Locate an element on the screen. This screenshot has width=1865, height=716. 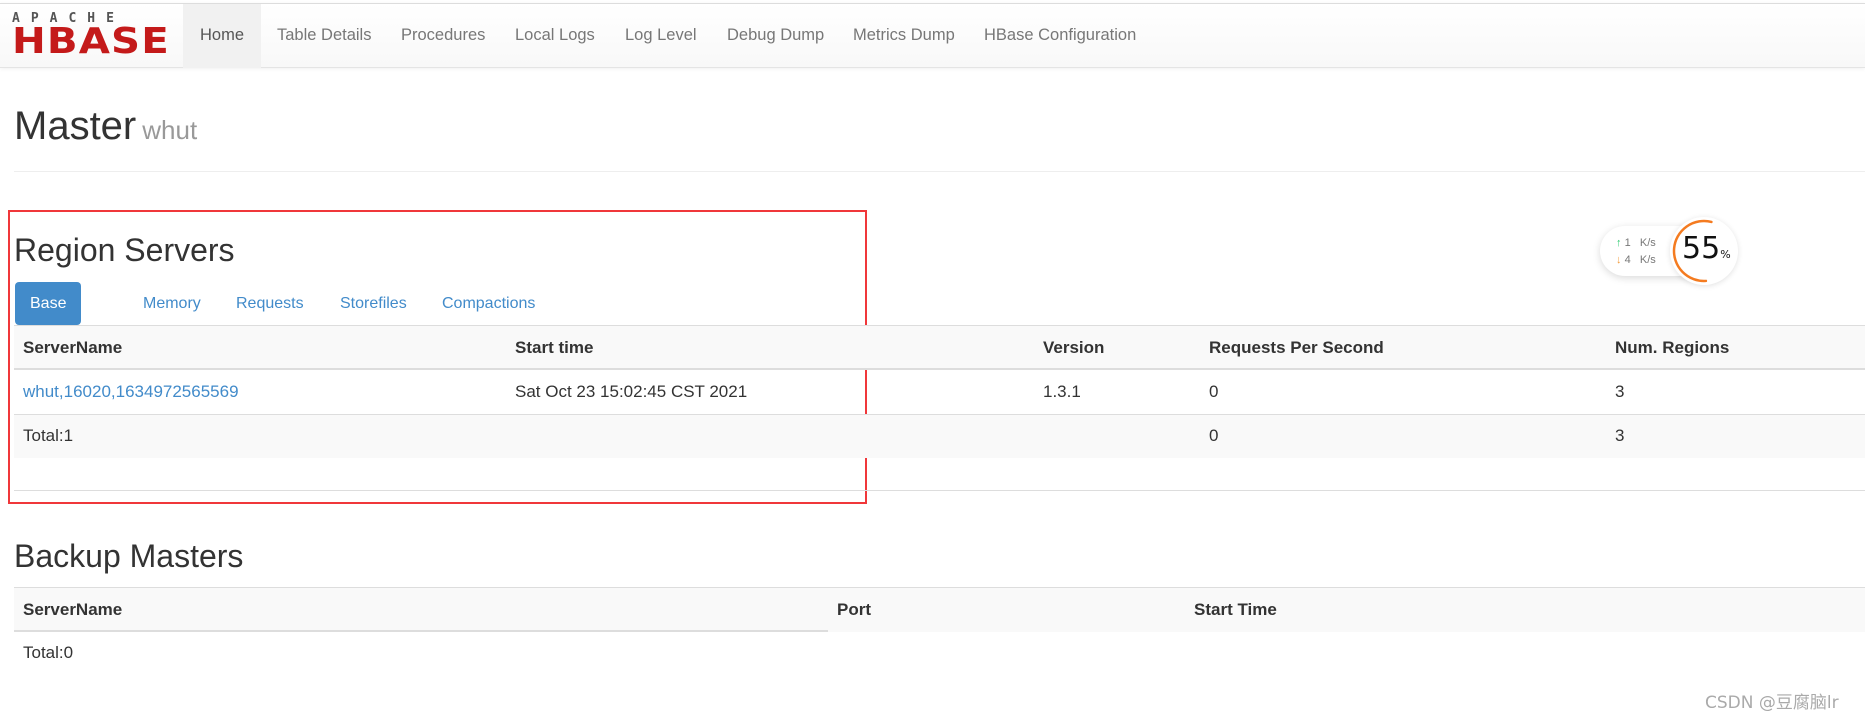
usage-gauge: 55% is located at coordinates (1704, 251).